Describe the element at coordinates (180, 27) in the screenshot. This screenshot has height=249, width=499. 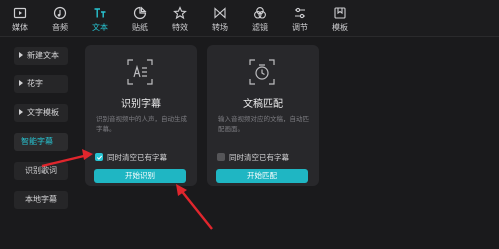
I see `tab-effects-label: 特效` at that location.